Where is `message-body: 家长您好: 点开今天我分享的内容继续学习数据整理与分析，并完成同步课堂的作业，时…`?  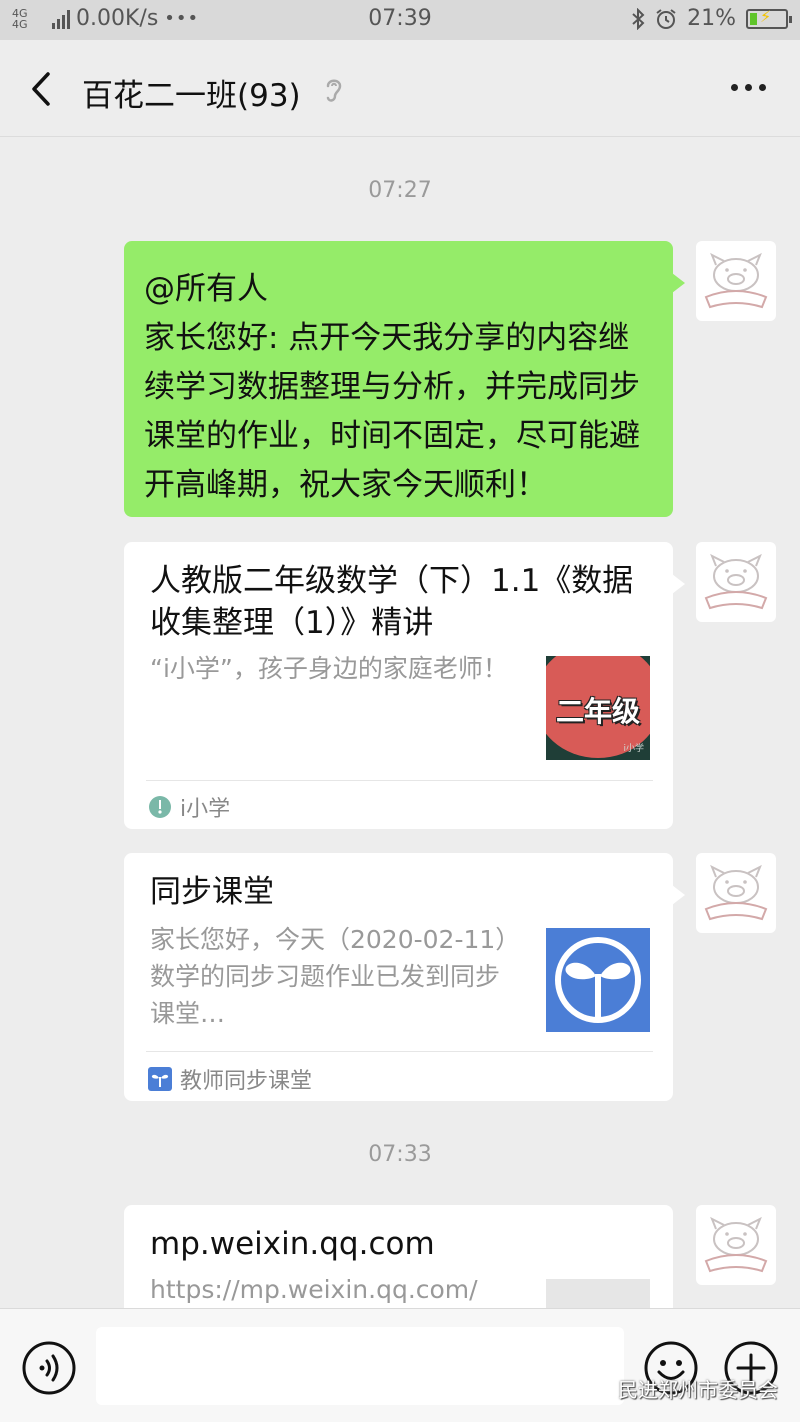 message-body: 家长您好: 点开今天我分享的内容继续学习数据整理与分析，并完成同步课堂的作业，时… is located at coordinates (392, 411).